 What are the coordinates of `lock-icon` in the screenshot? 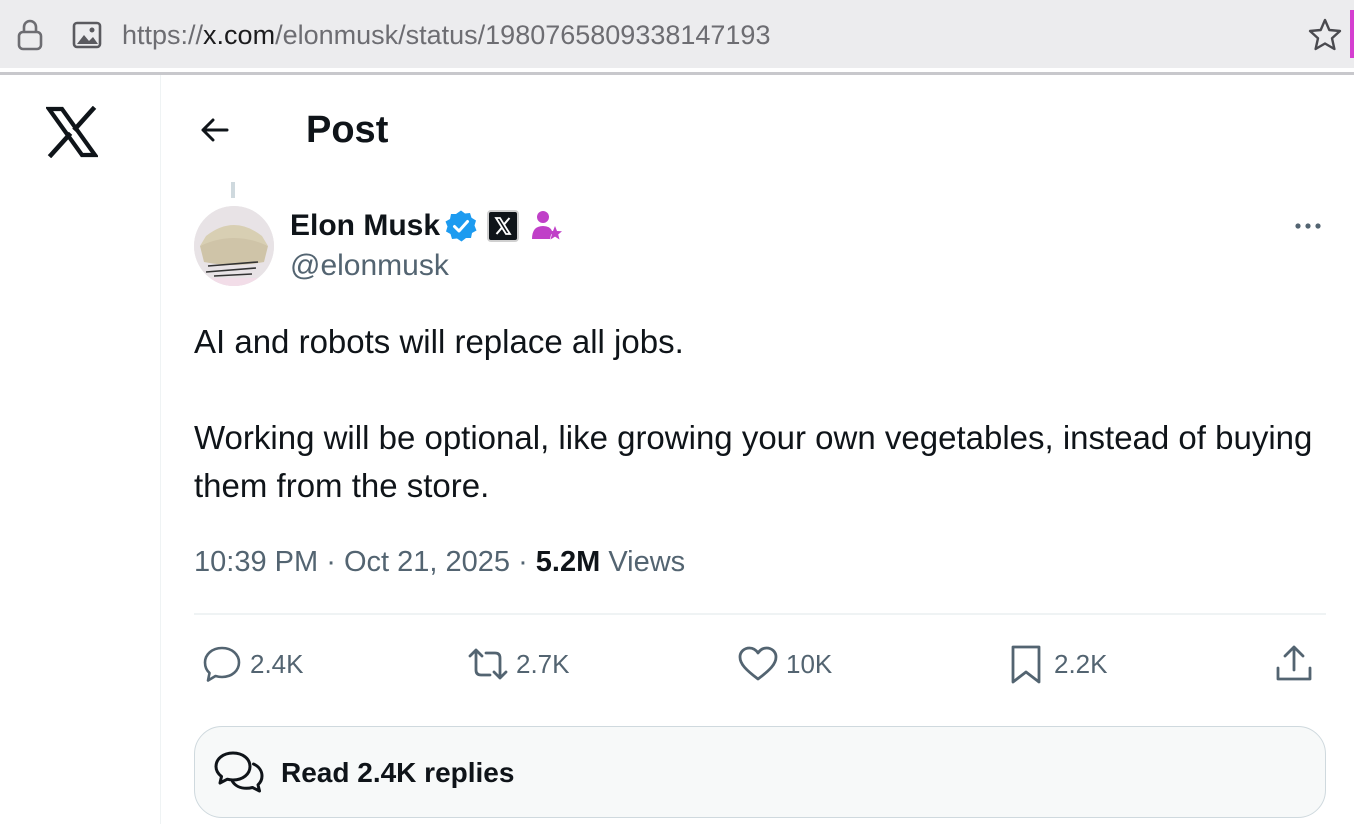 It's located at (30, 35).